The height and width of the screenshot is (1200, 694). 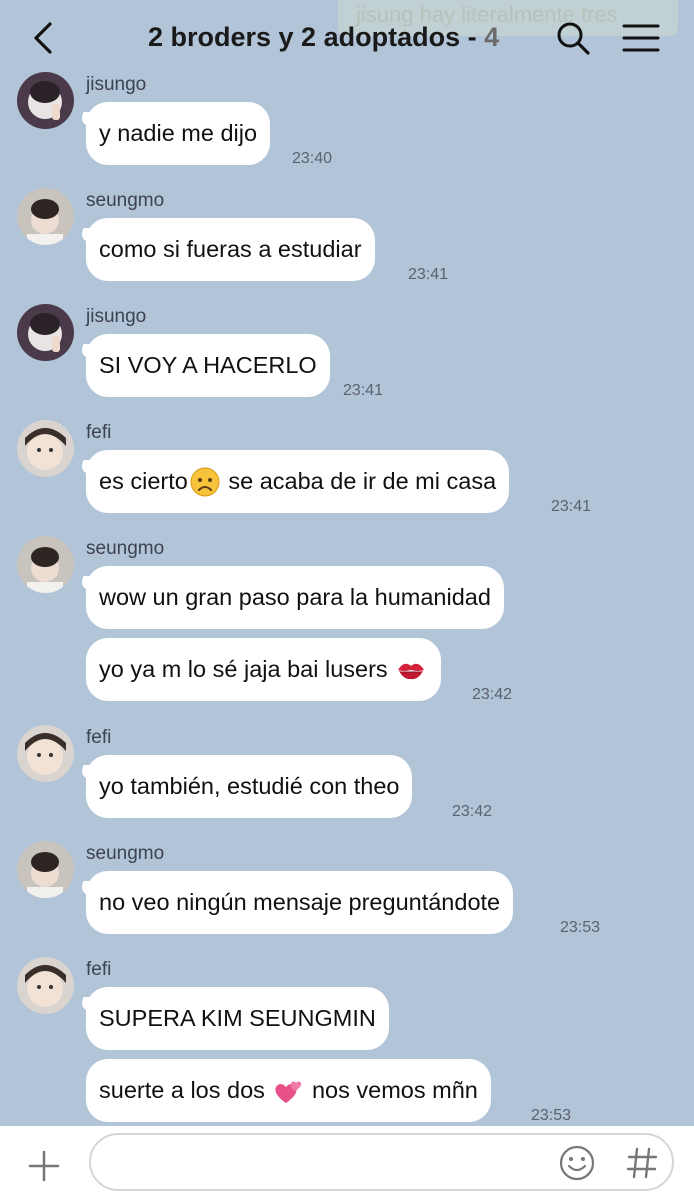 I want to click on hamburger-menu-icon, so click(x=641, y=38).